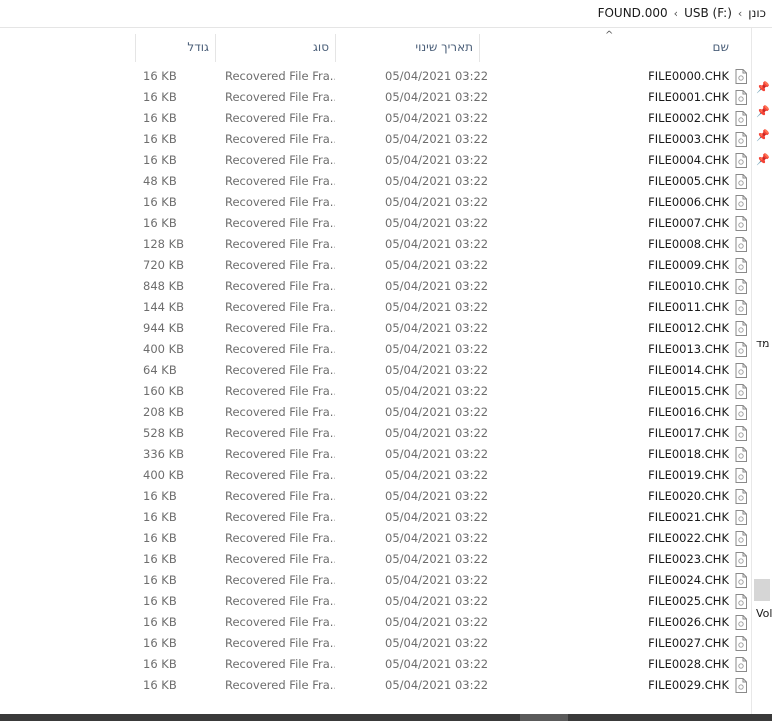  What do you see at coordinates (688, 97) in the screenshot?
I see `file-name: FILE0001.CHK` at bounding box center [688, 97].